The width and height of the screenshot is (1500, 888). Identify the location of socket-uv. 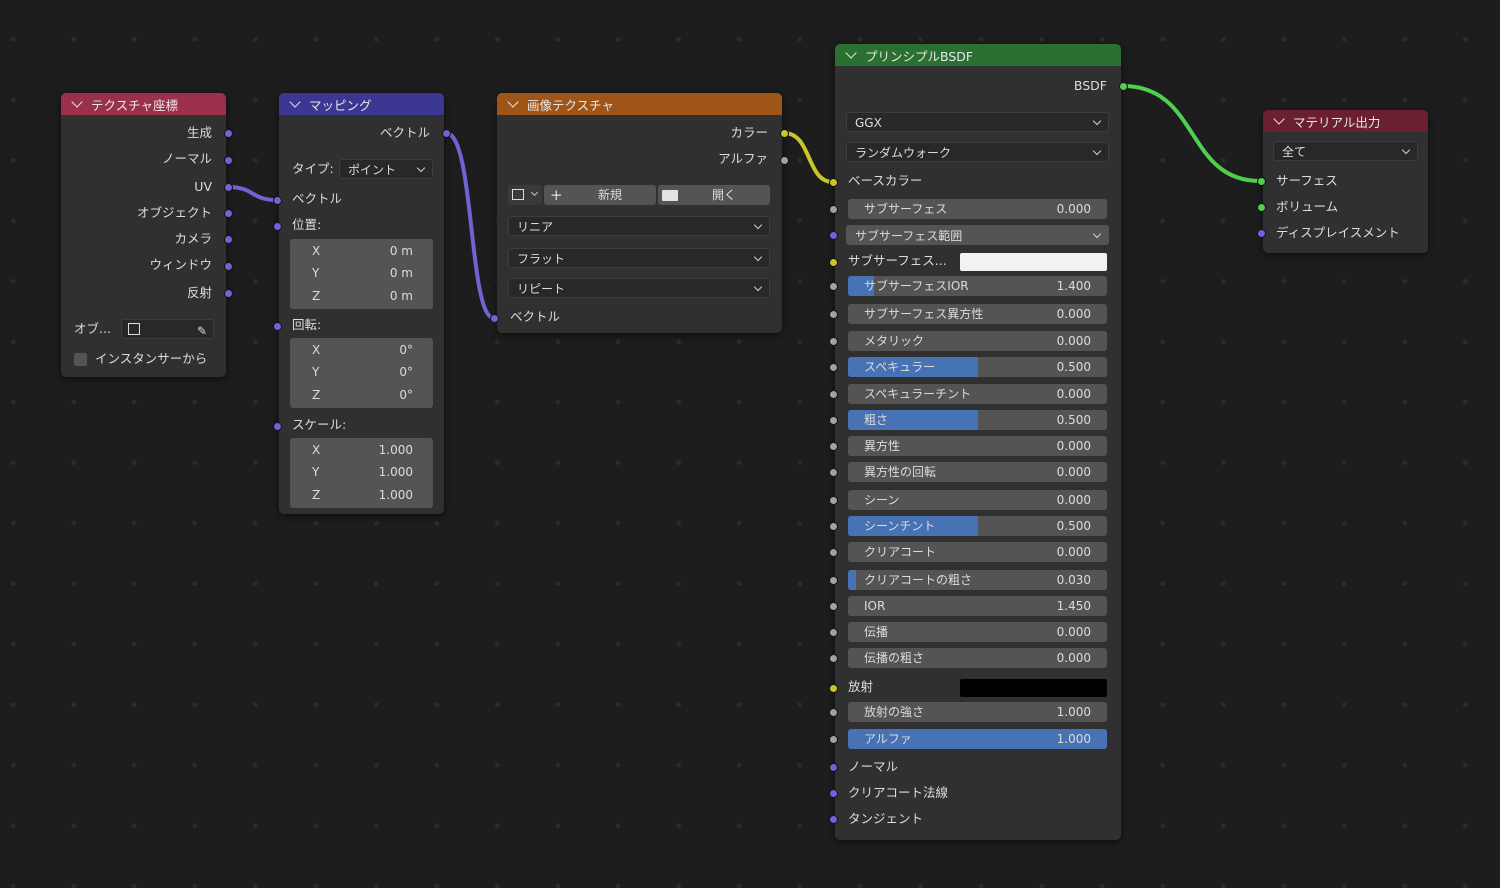
(228, 187).